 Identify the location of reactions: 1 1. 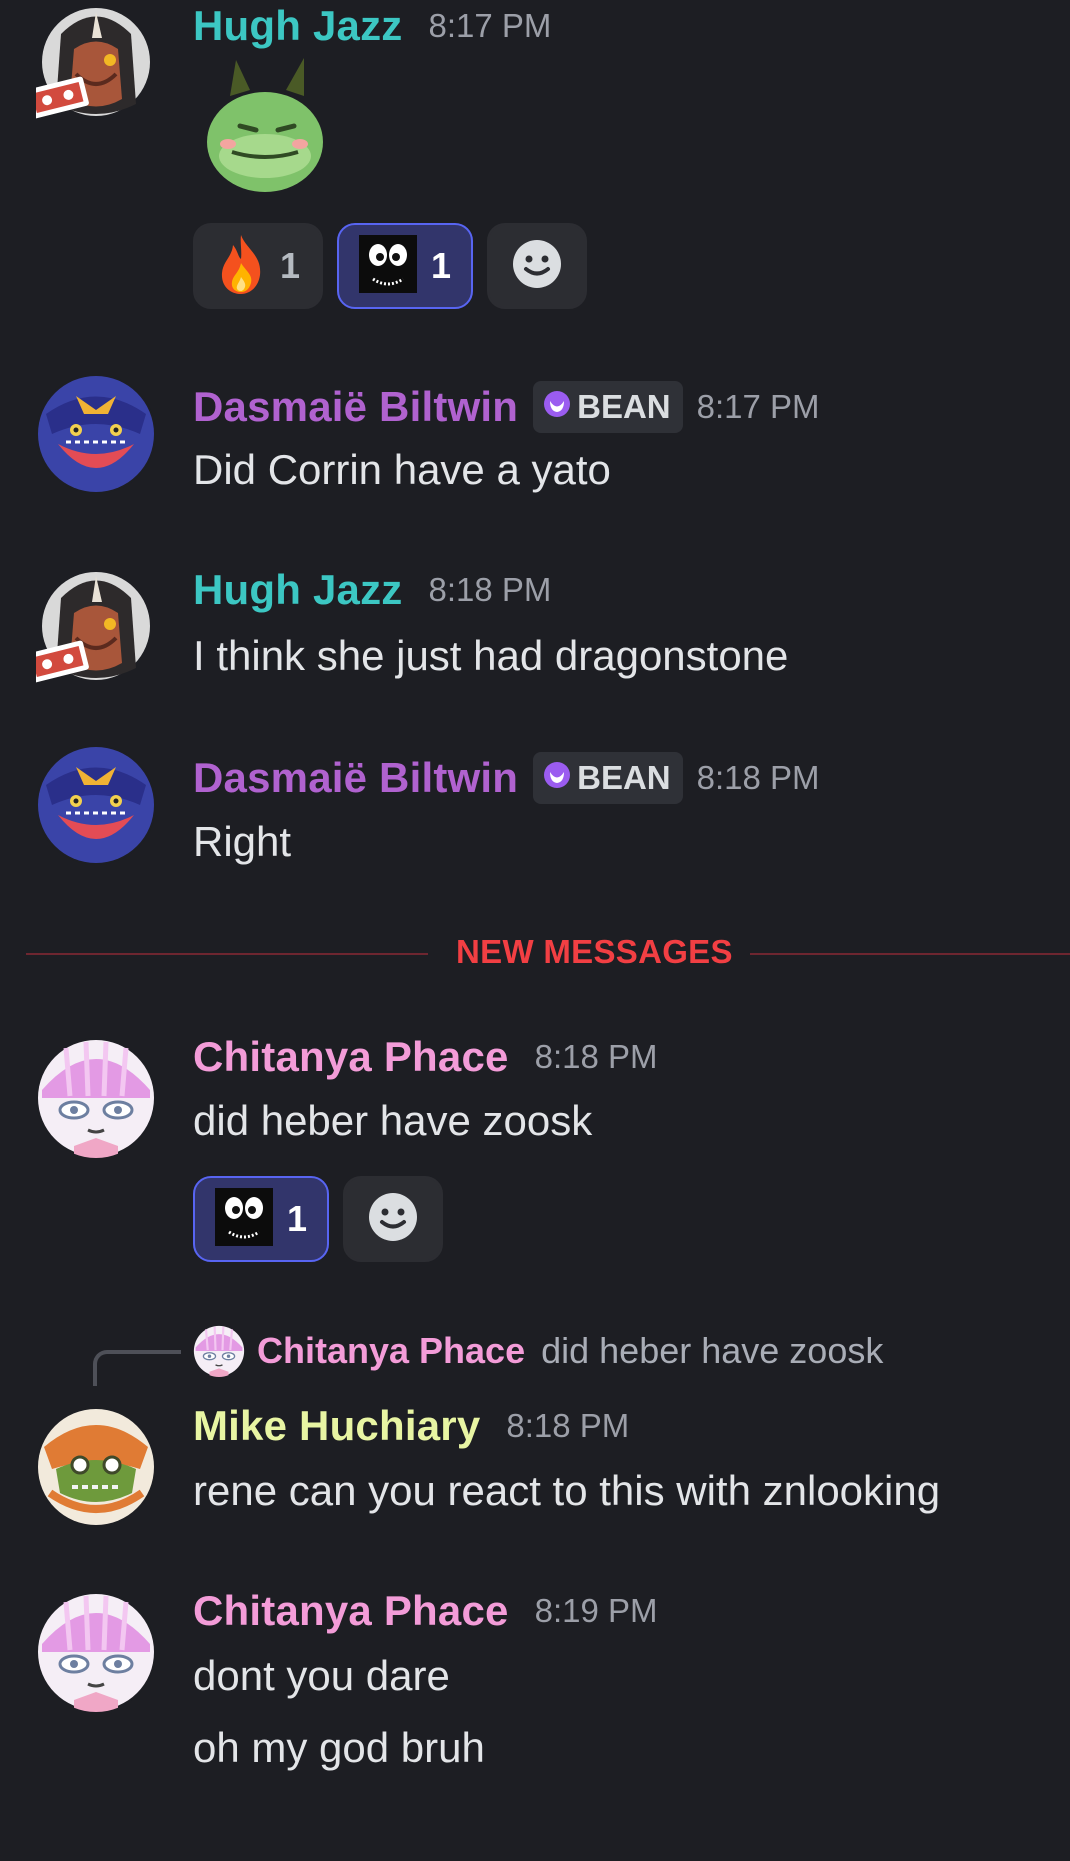
(390, 266).